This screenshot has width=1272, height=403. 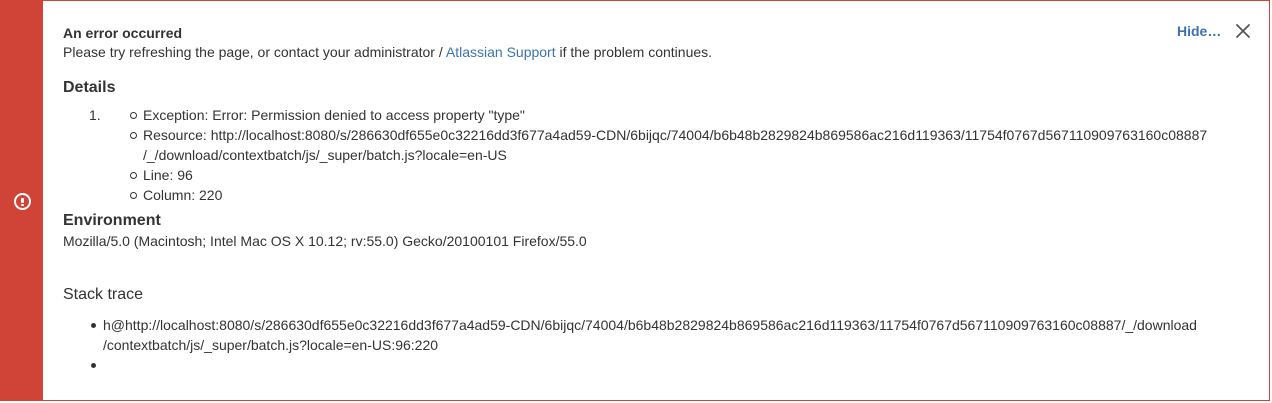 What do you see at coordinates (689, 175) in the screenshot?
I see `detail-line: Line: 96` at bounding box center [689, 175].